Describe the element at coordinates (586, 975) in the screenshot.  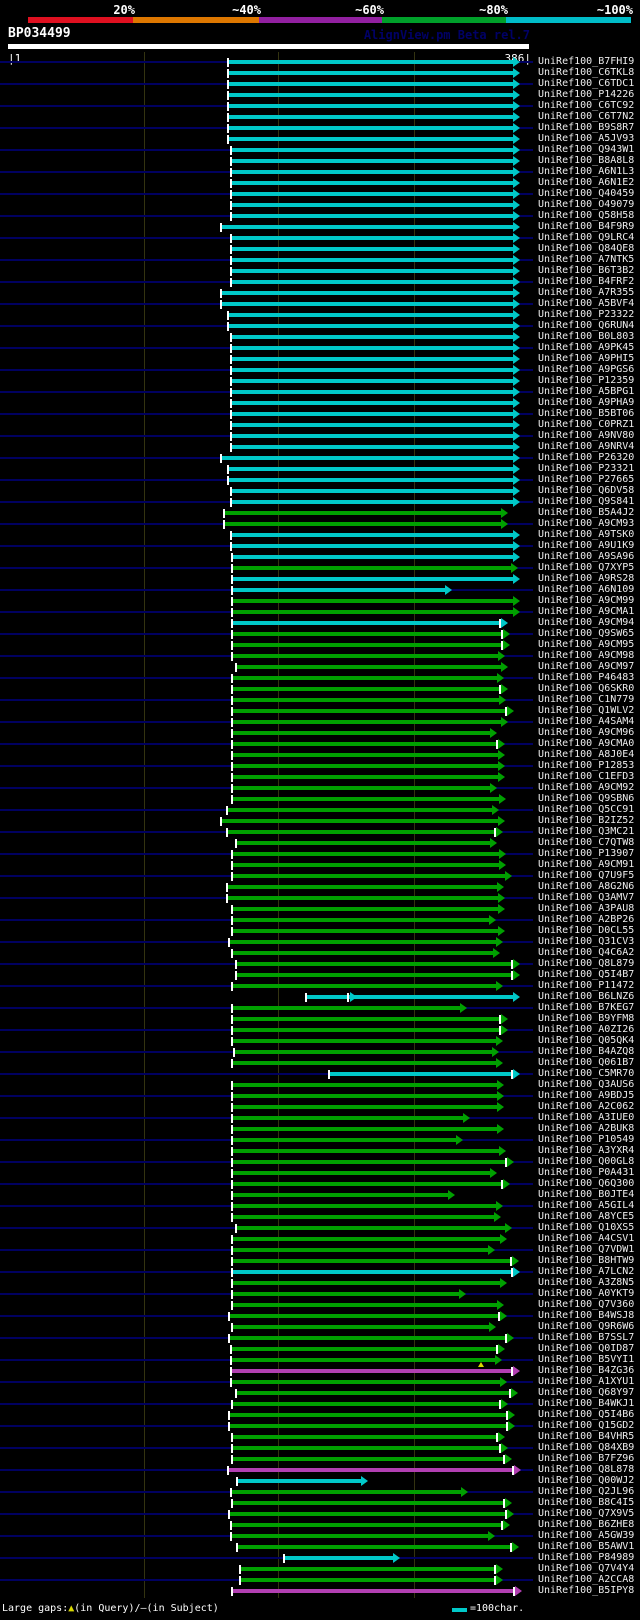
I see `subject-label: UniRef100_Q5I4B7` at that location.